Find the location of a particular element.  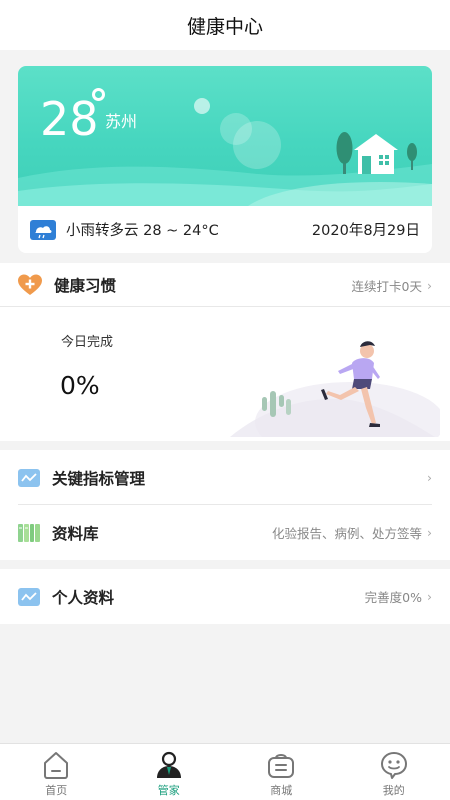

weather-info-bar: 小雨转多云 28 ~ 24°C 2020年8月29日 is located at coordinates (225, 229).